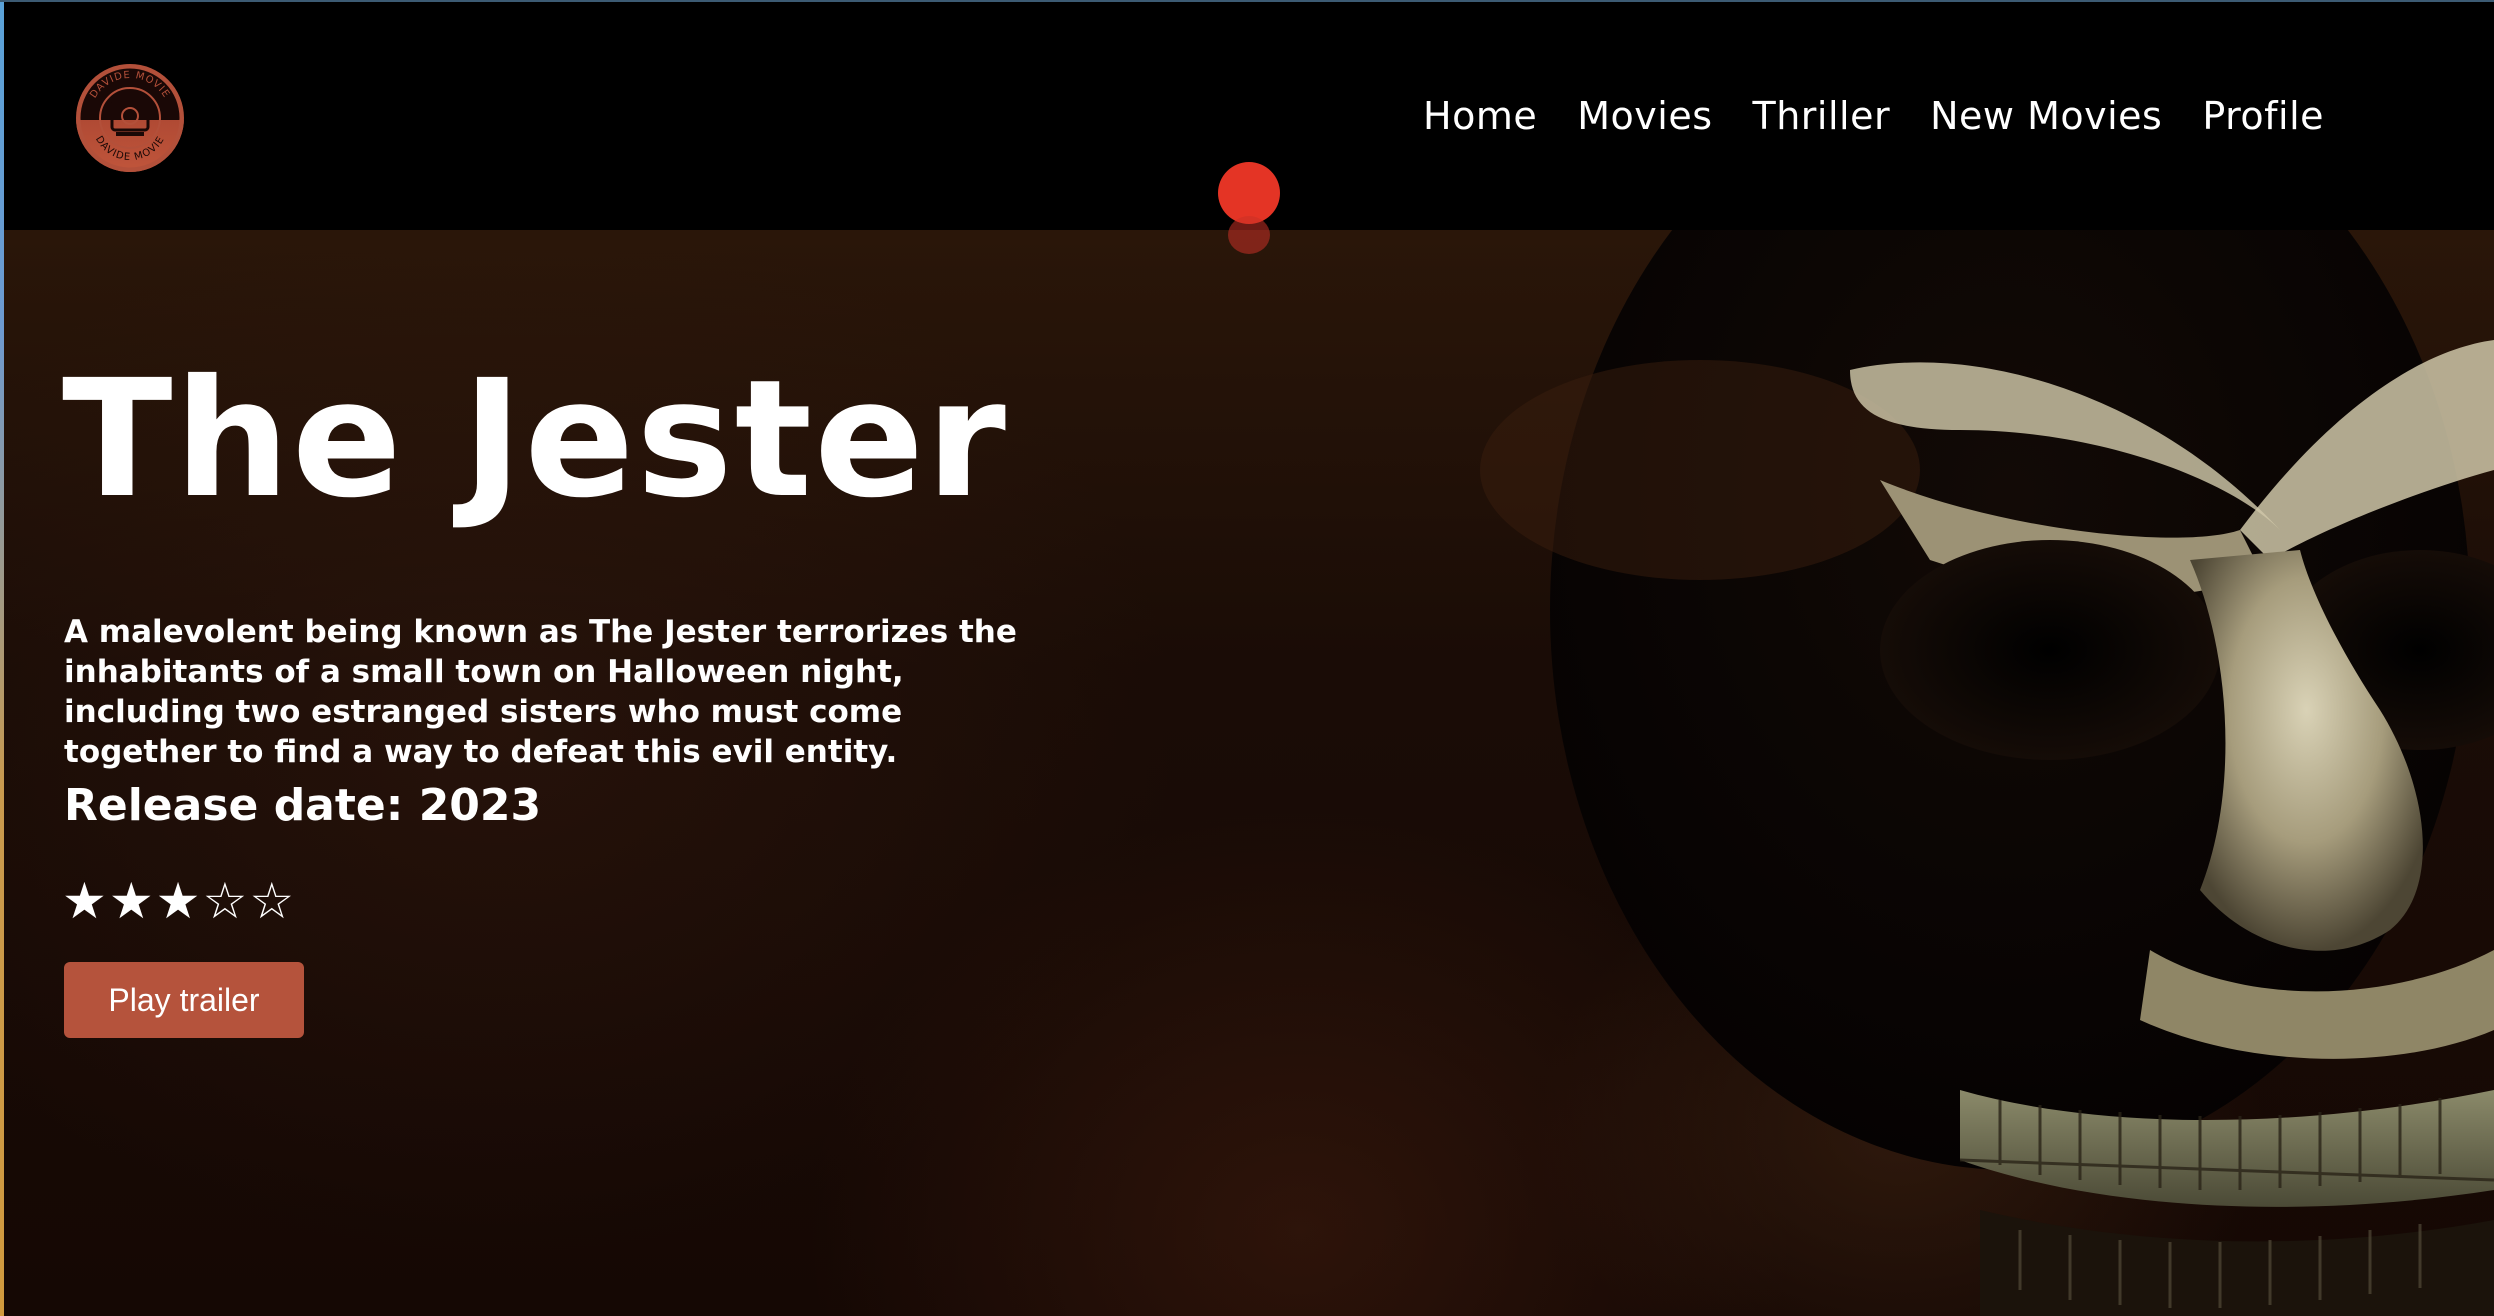 Image resolution: width=2494 pixels, height=1316 pixels. I want to click on window-top-border, so click(1247, 1).